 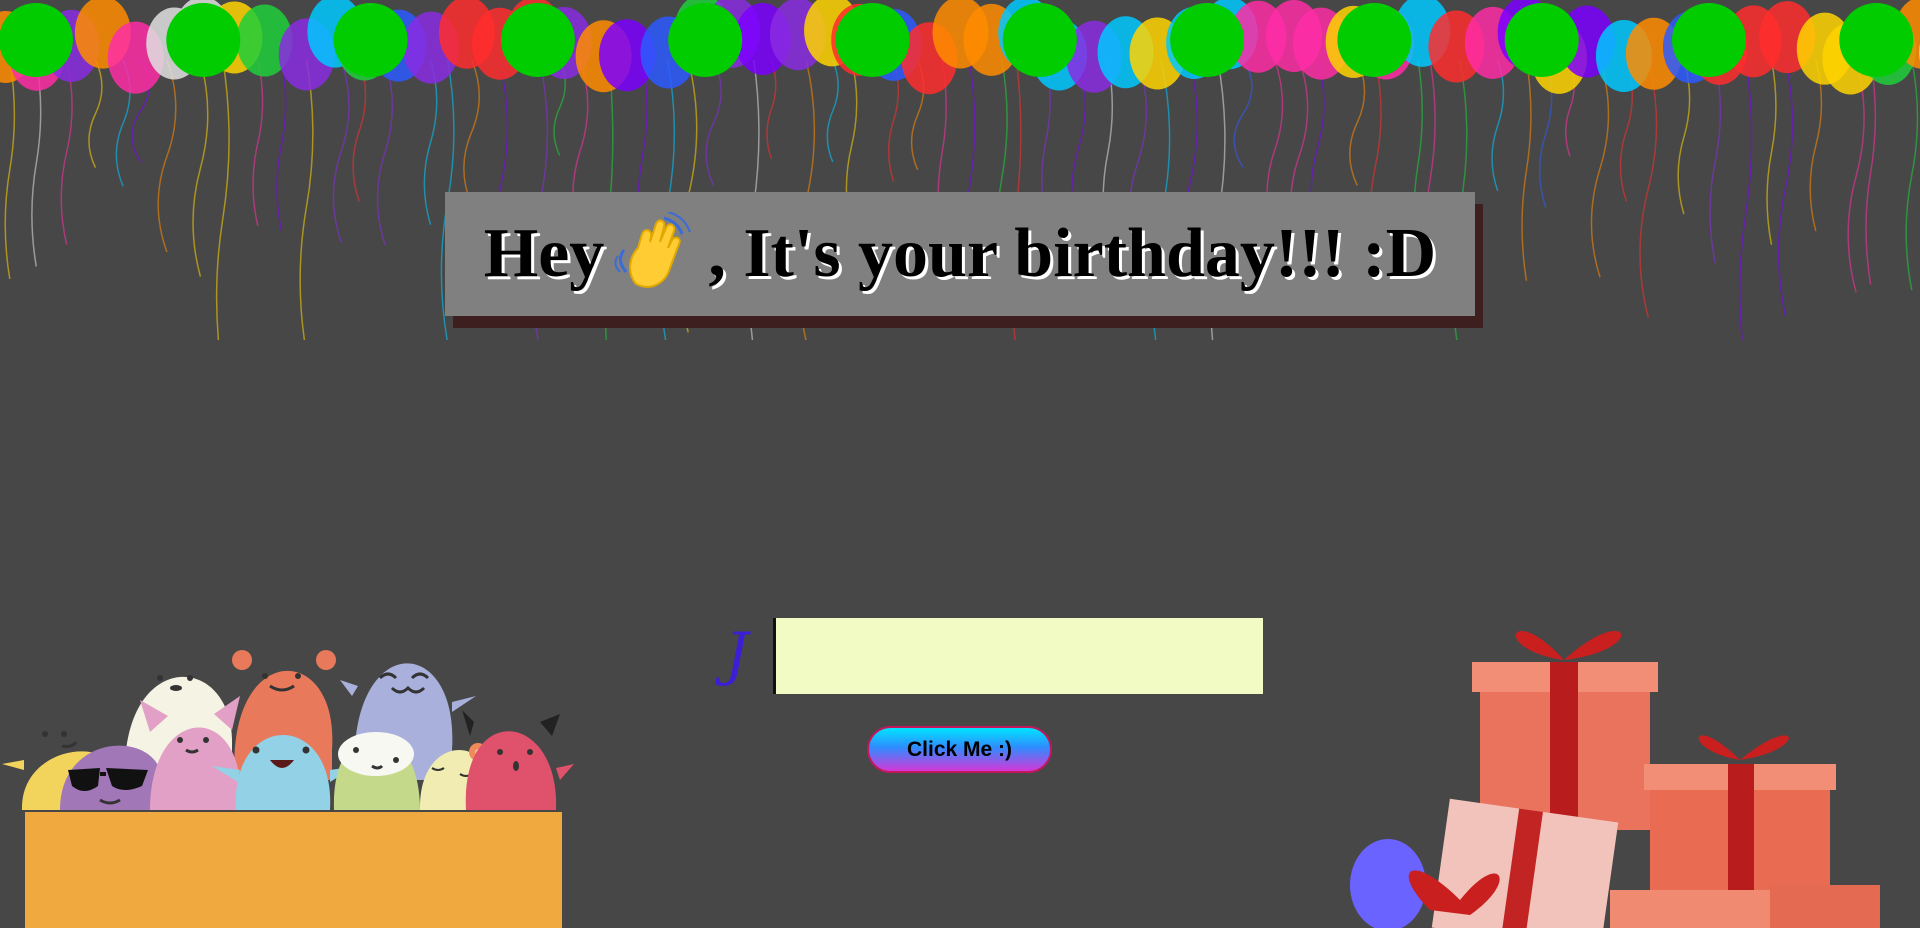 What do you see at coordinates (544, 253) in the screenshot?
I see `title-greeting: Hey` at bounding box center [544, 253].